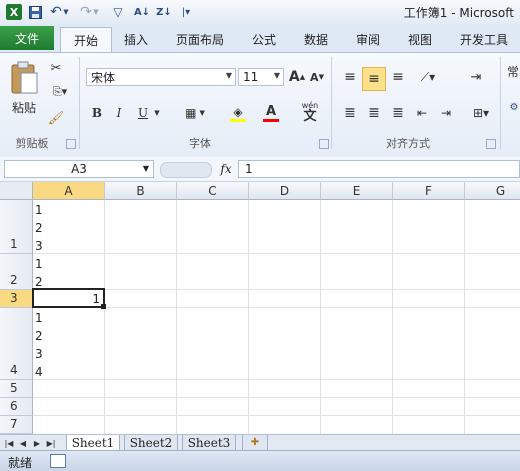 This screenshot has width=520, height=471. Describe the element at coordinates (164, 12) in the screenshot. I see `sort-descending-icon: Z↓` at that location.